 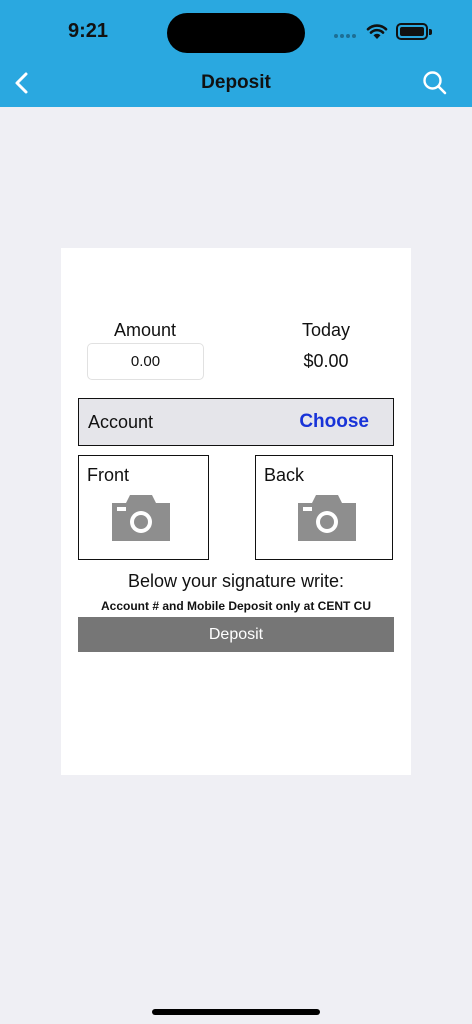 What do you see at coordinates (334, 422) in the screenshot?
I see `choose-account-button: Choose` at bounding box center [334, 422].